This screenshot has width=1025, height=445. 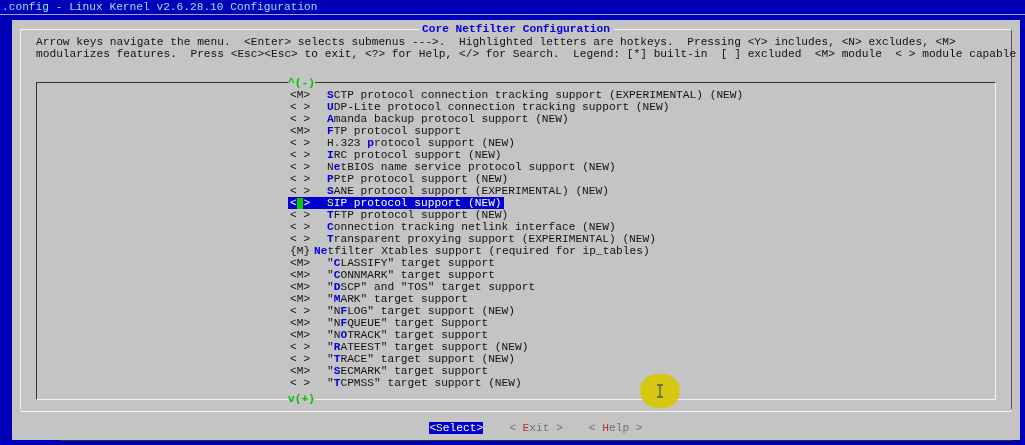 I want to click on menu-item: <M> "SECMARK" target support, so click(x=389, y=371).